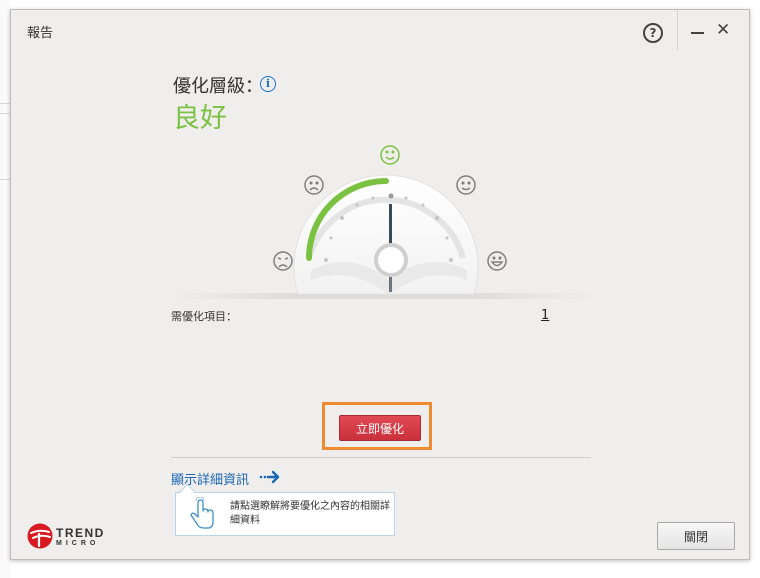  Describe the element at coordinates (696, 536) in the screenshot. I see `close-button: 關閉` at that location.